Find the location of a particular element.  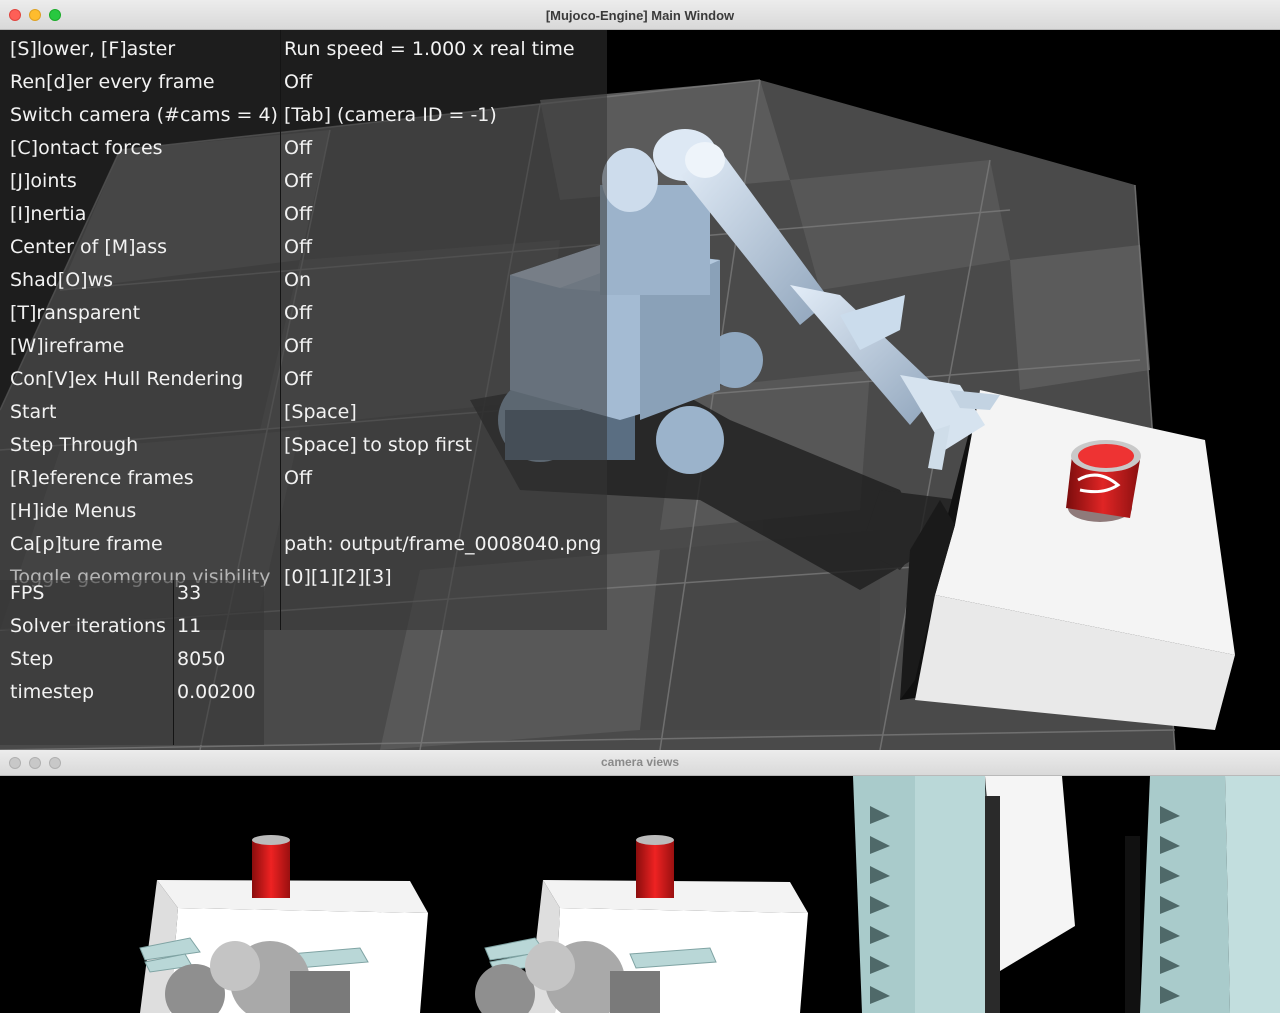

menu-item-transparent: [T]ransparent is located at coordinates (144, 313).